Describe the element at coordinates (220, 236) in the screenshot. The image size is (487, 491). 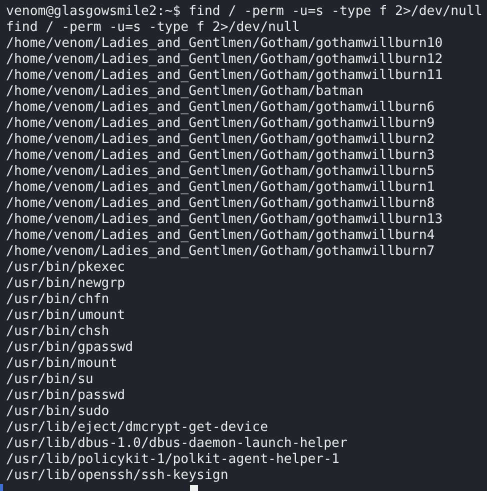
I see `terminal-line: /home/venom/Ladies_and_Gentlmen/Gotham/gothamwillburn4` at that location.